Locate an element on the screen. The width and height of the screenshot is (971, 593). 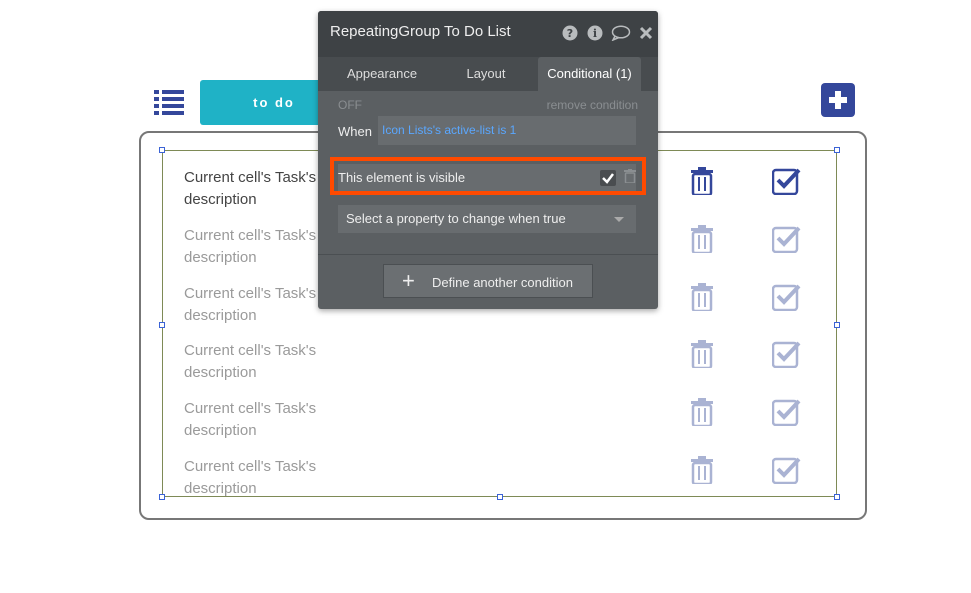
add-task-button is located at coordinates (838, 100).